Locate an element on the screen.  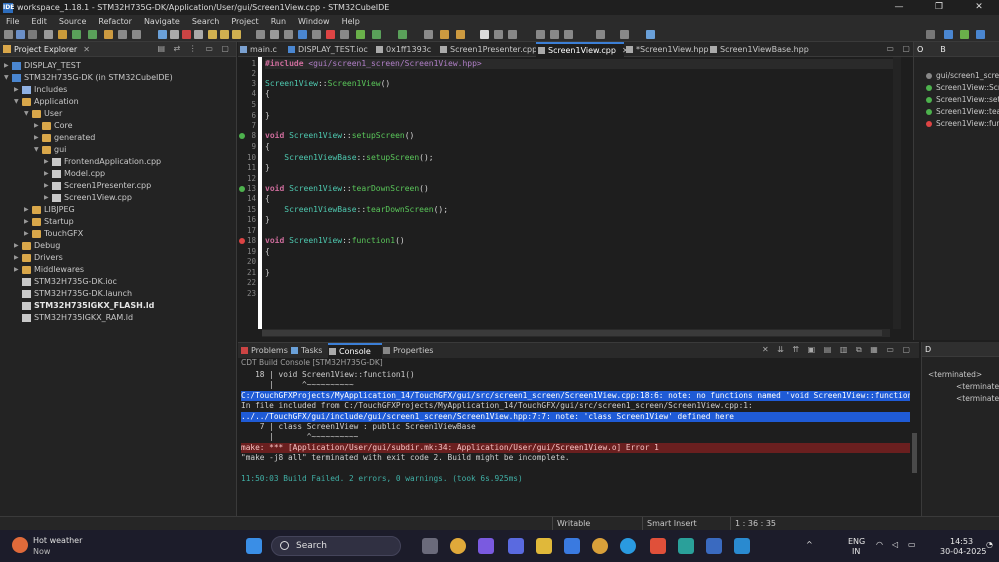
toggle-mark-icon is located at coordinates (288, 34).